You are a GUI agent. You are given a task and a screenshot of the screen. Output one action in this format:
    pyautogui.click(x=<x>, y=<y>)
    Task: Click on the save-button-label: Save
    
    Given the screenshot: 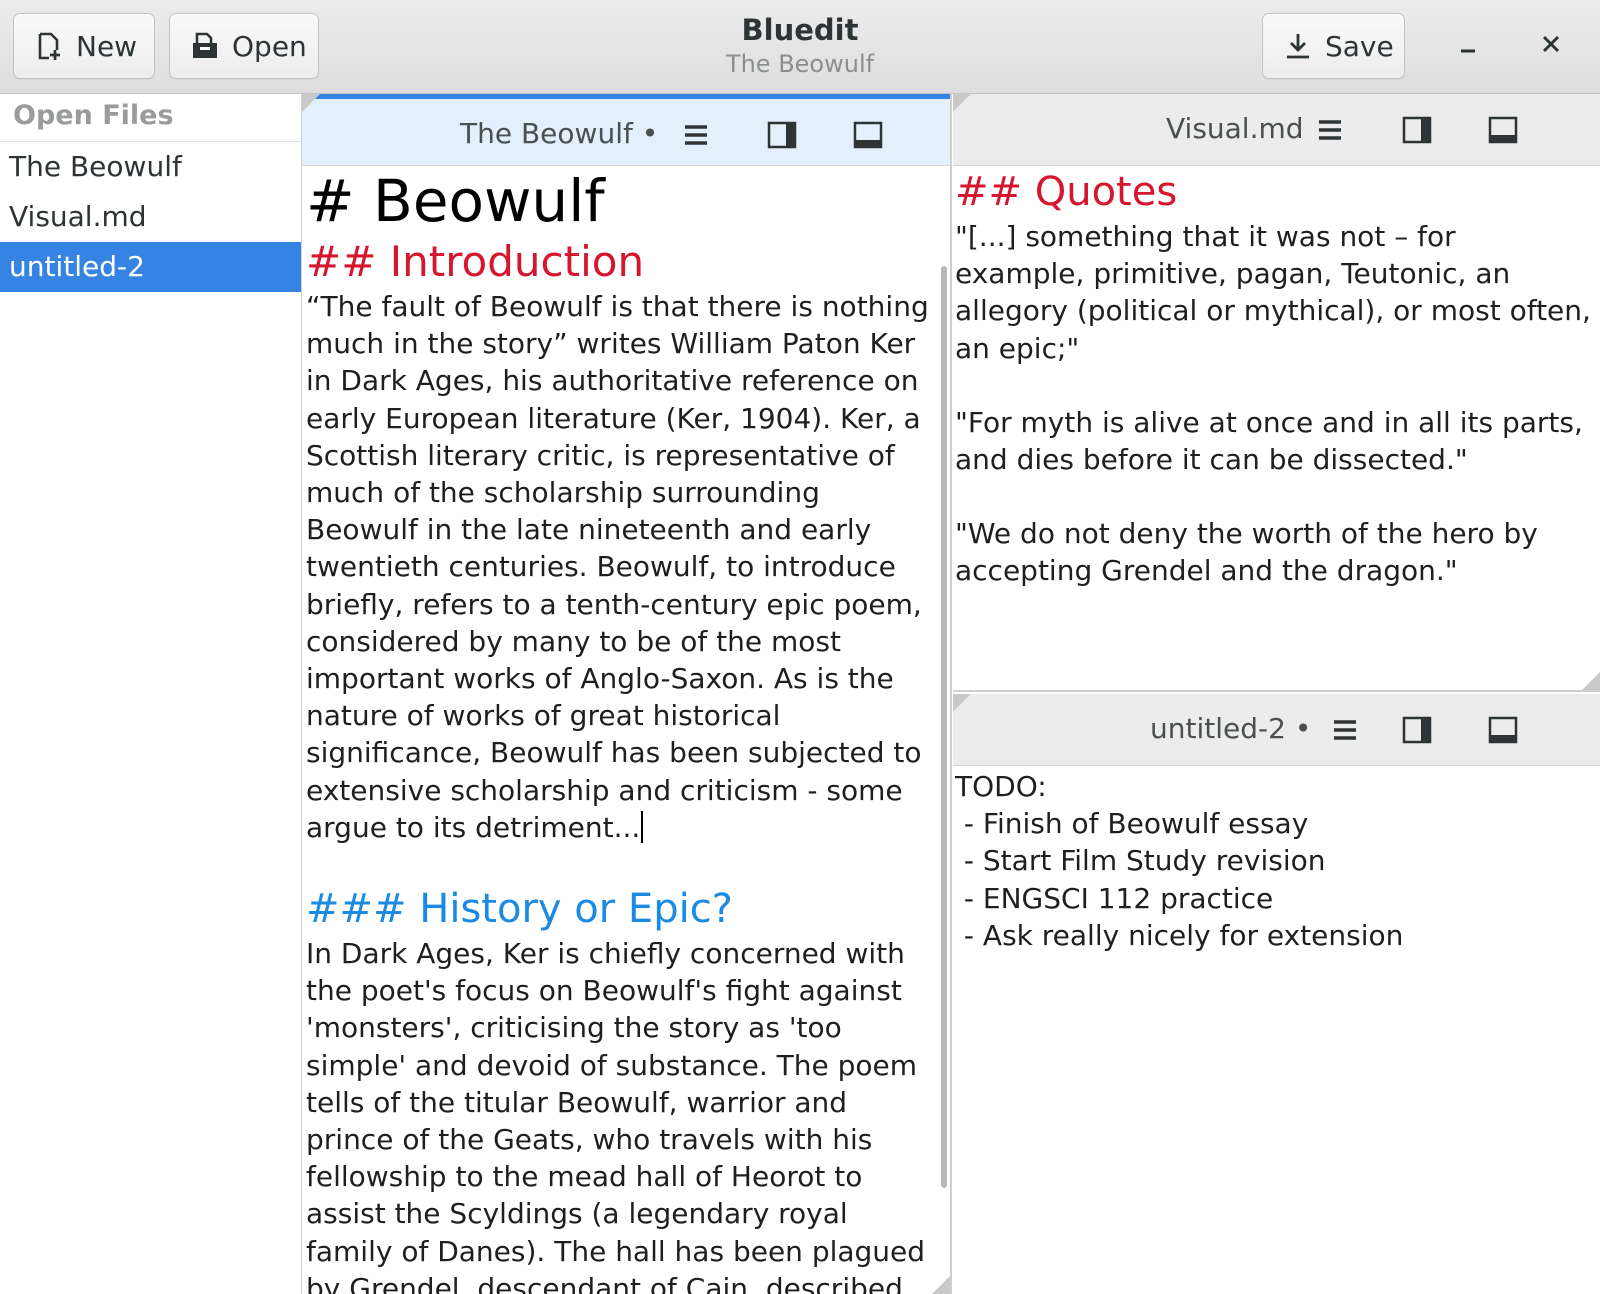 What is the action you would take?
    pyautogui.click(x=1359, y=46)
    